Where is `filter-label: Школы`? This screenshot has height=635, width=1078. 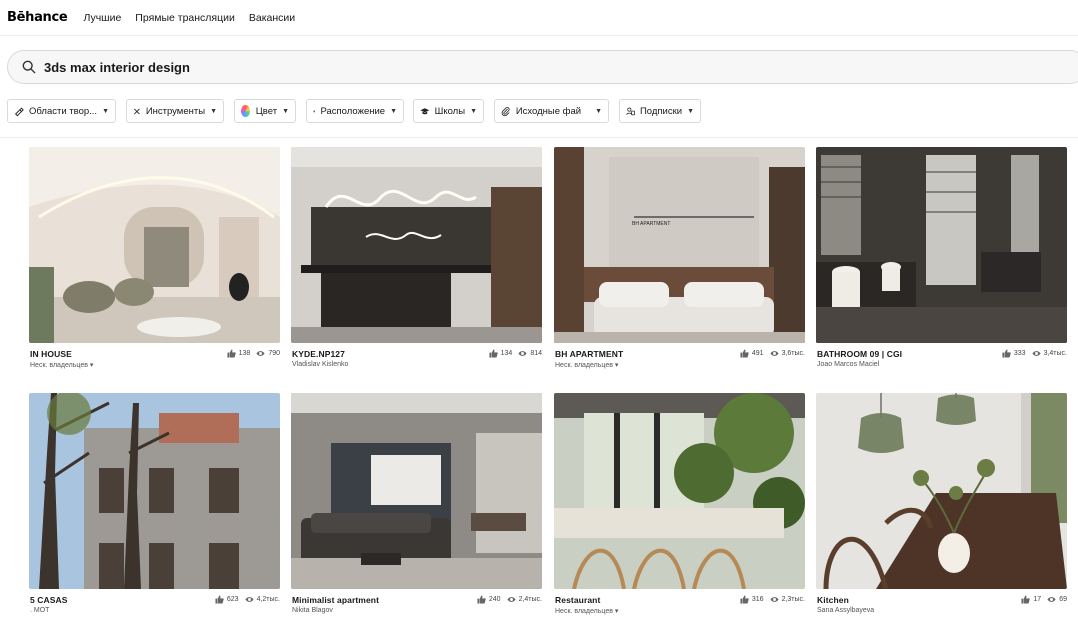
filter-label: Школы is located at coordinates (450, 111).